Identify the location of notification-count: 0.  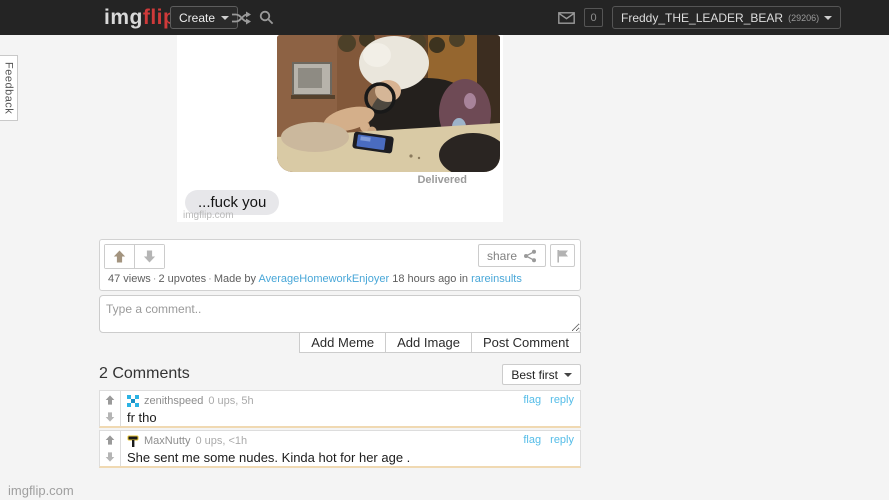
(593, 17).